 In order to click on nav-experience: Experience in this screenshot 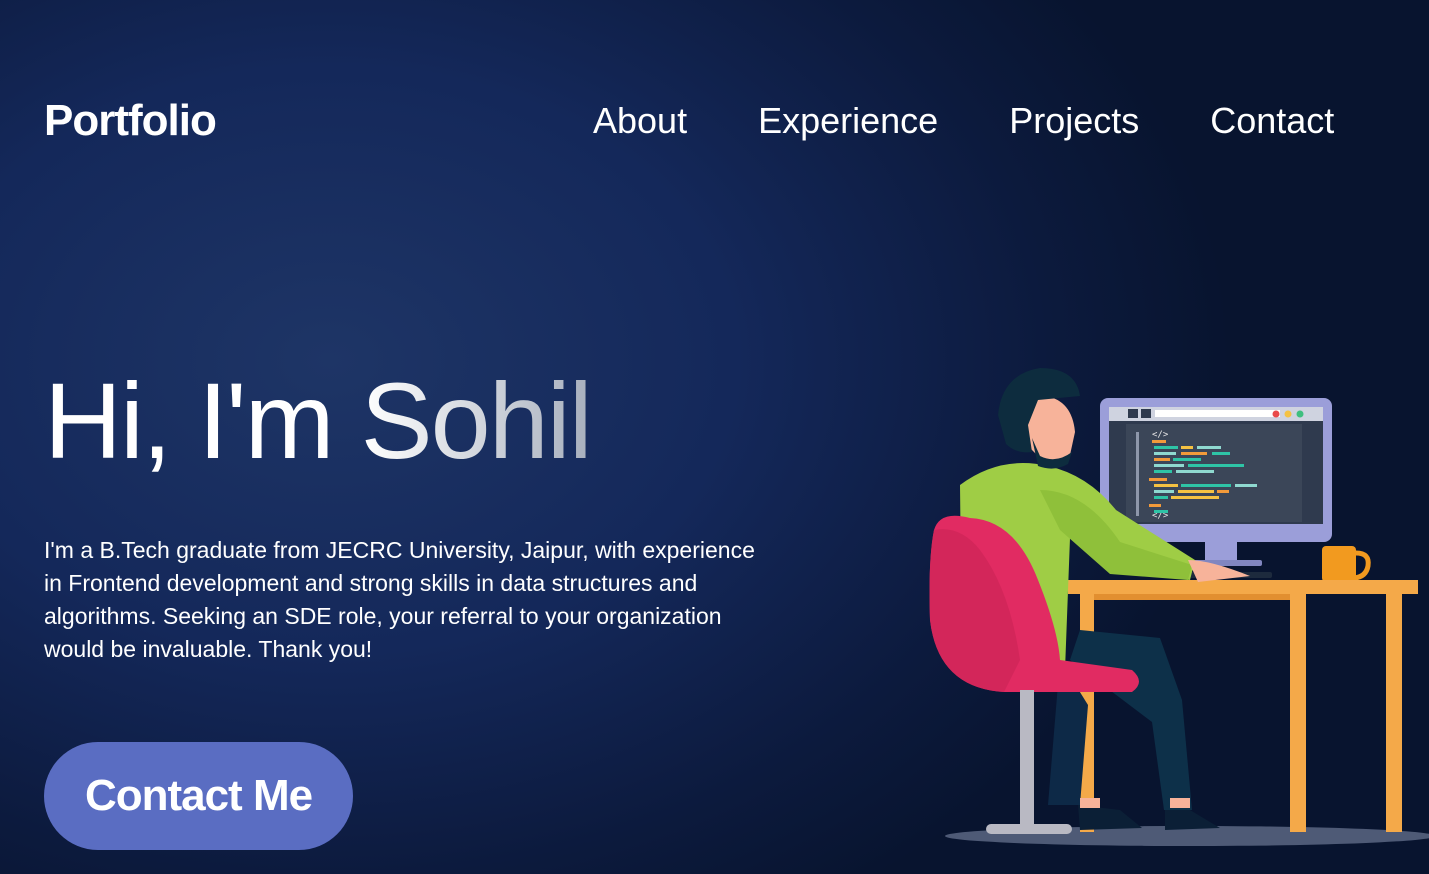, I will do `click(848, 121)`.